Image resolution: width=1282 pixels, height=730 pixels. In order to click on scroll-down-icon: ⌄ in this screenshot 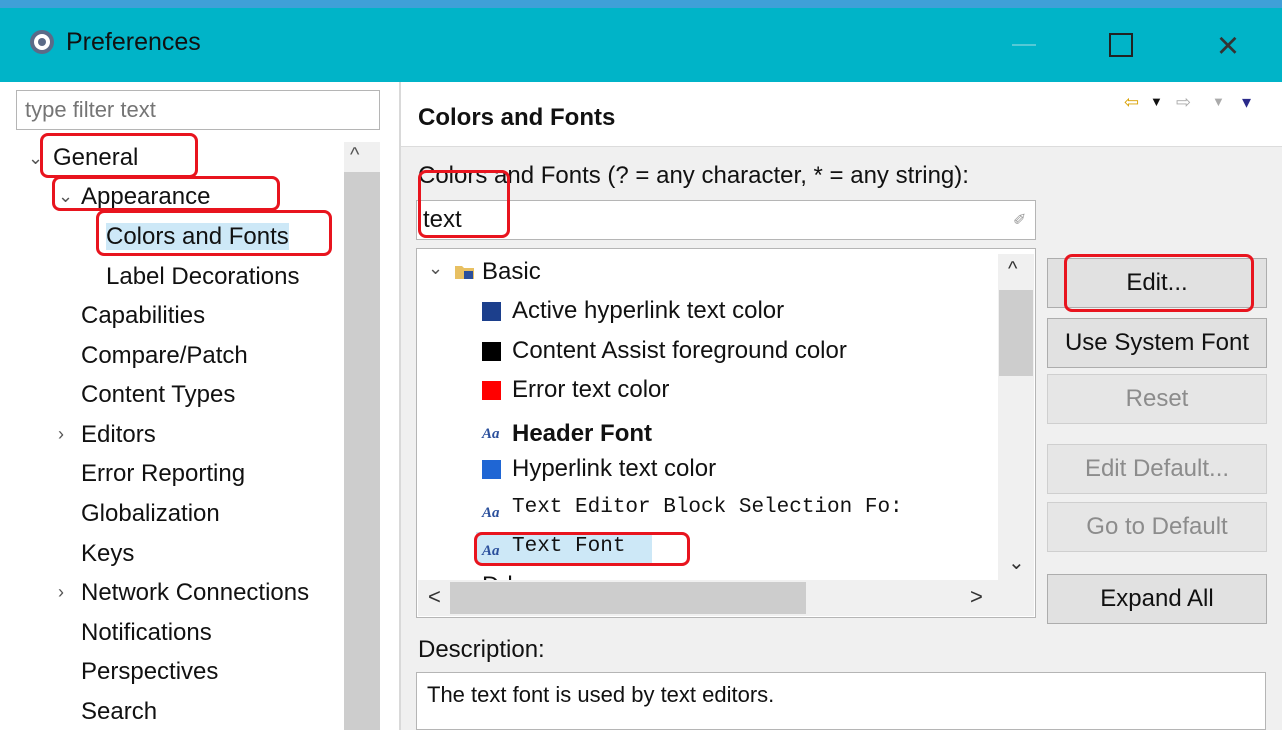, I will do `click(1016, 562)`.